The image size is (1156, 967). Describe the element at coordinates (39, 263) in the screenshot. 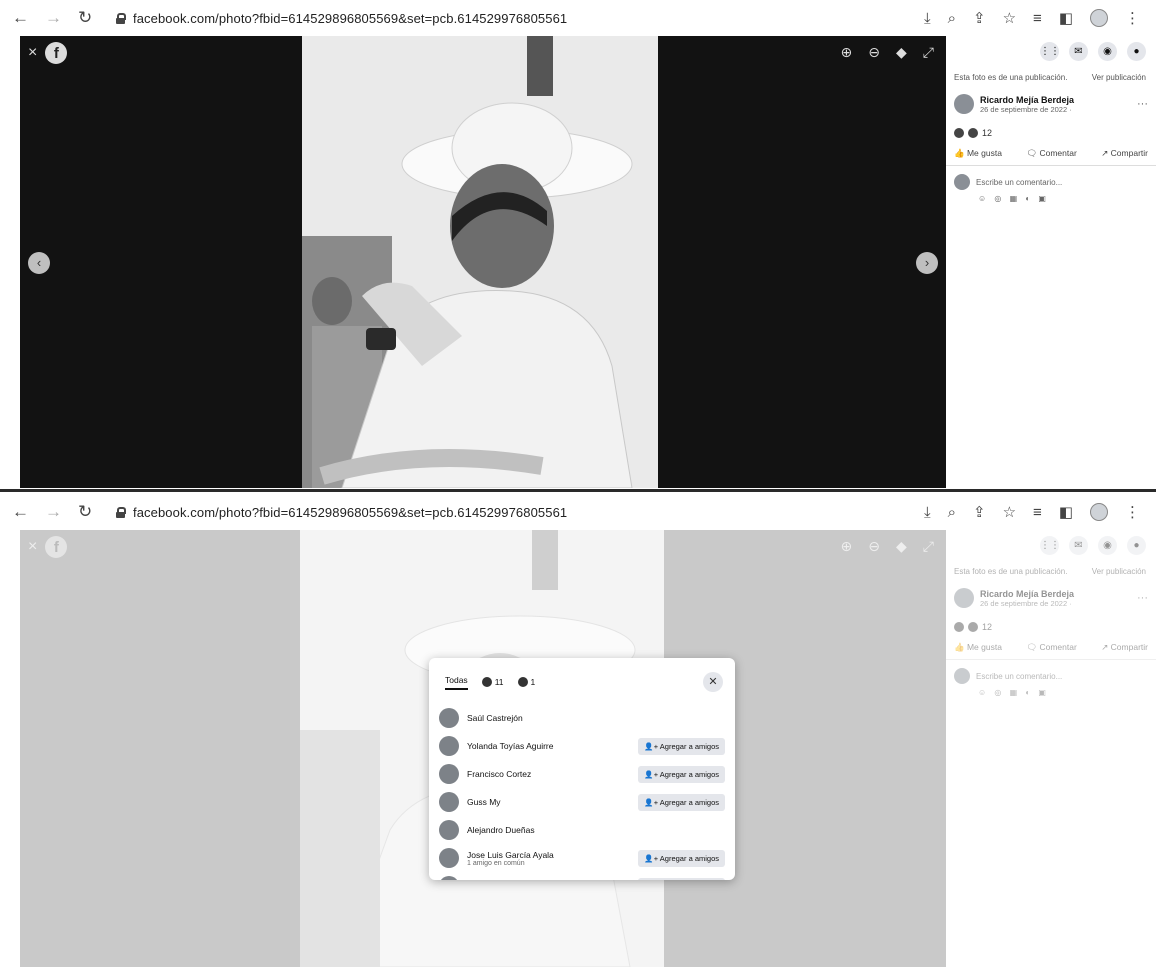

I see `chevron-left-icon: ‹` at that location.